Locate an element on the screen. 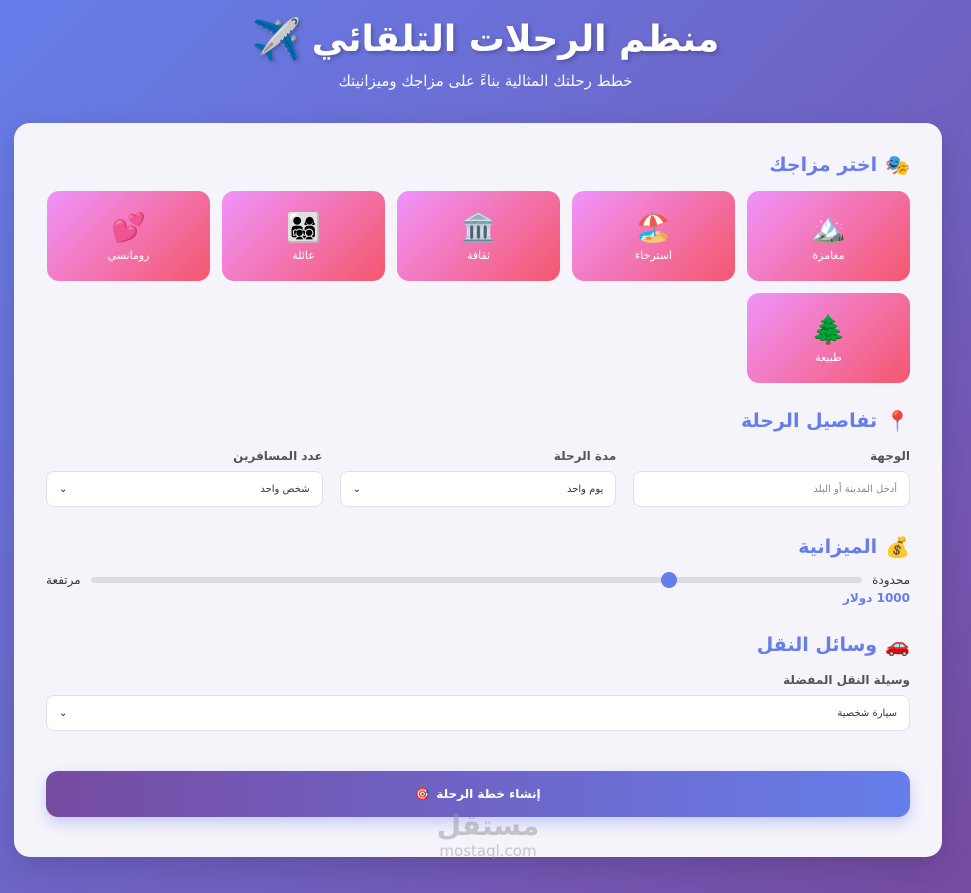 The width and height of the screenshot is (971, 893). target-icon: 🎯 is located at coordinates (423, 794).